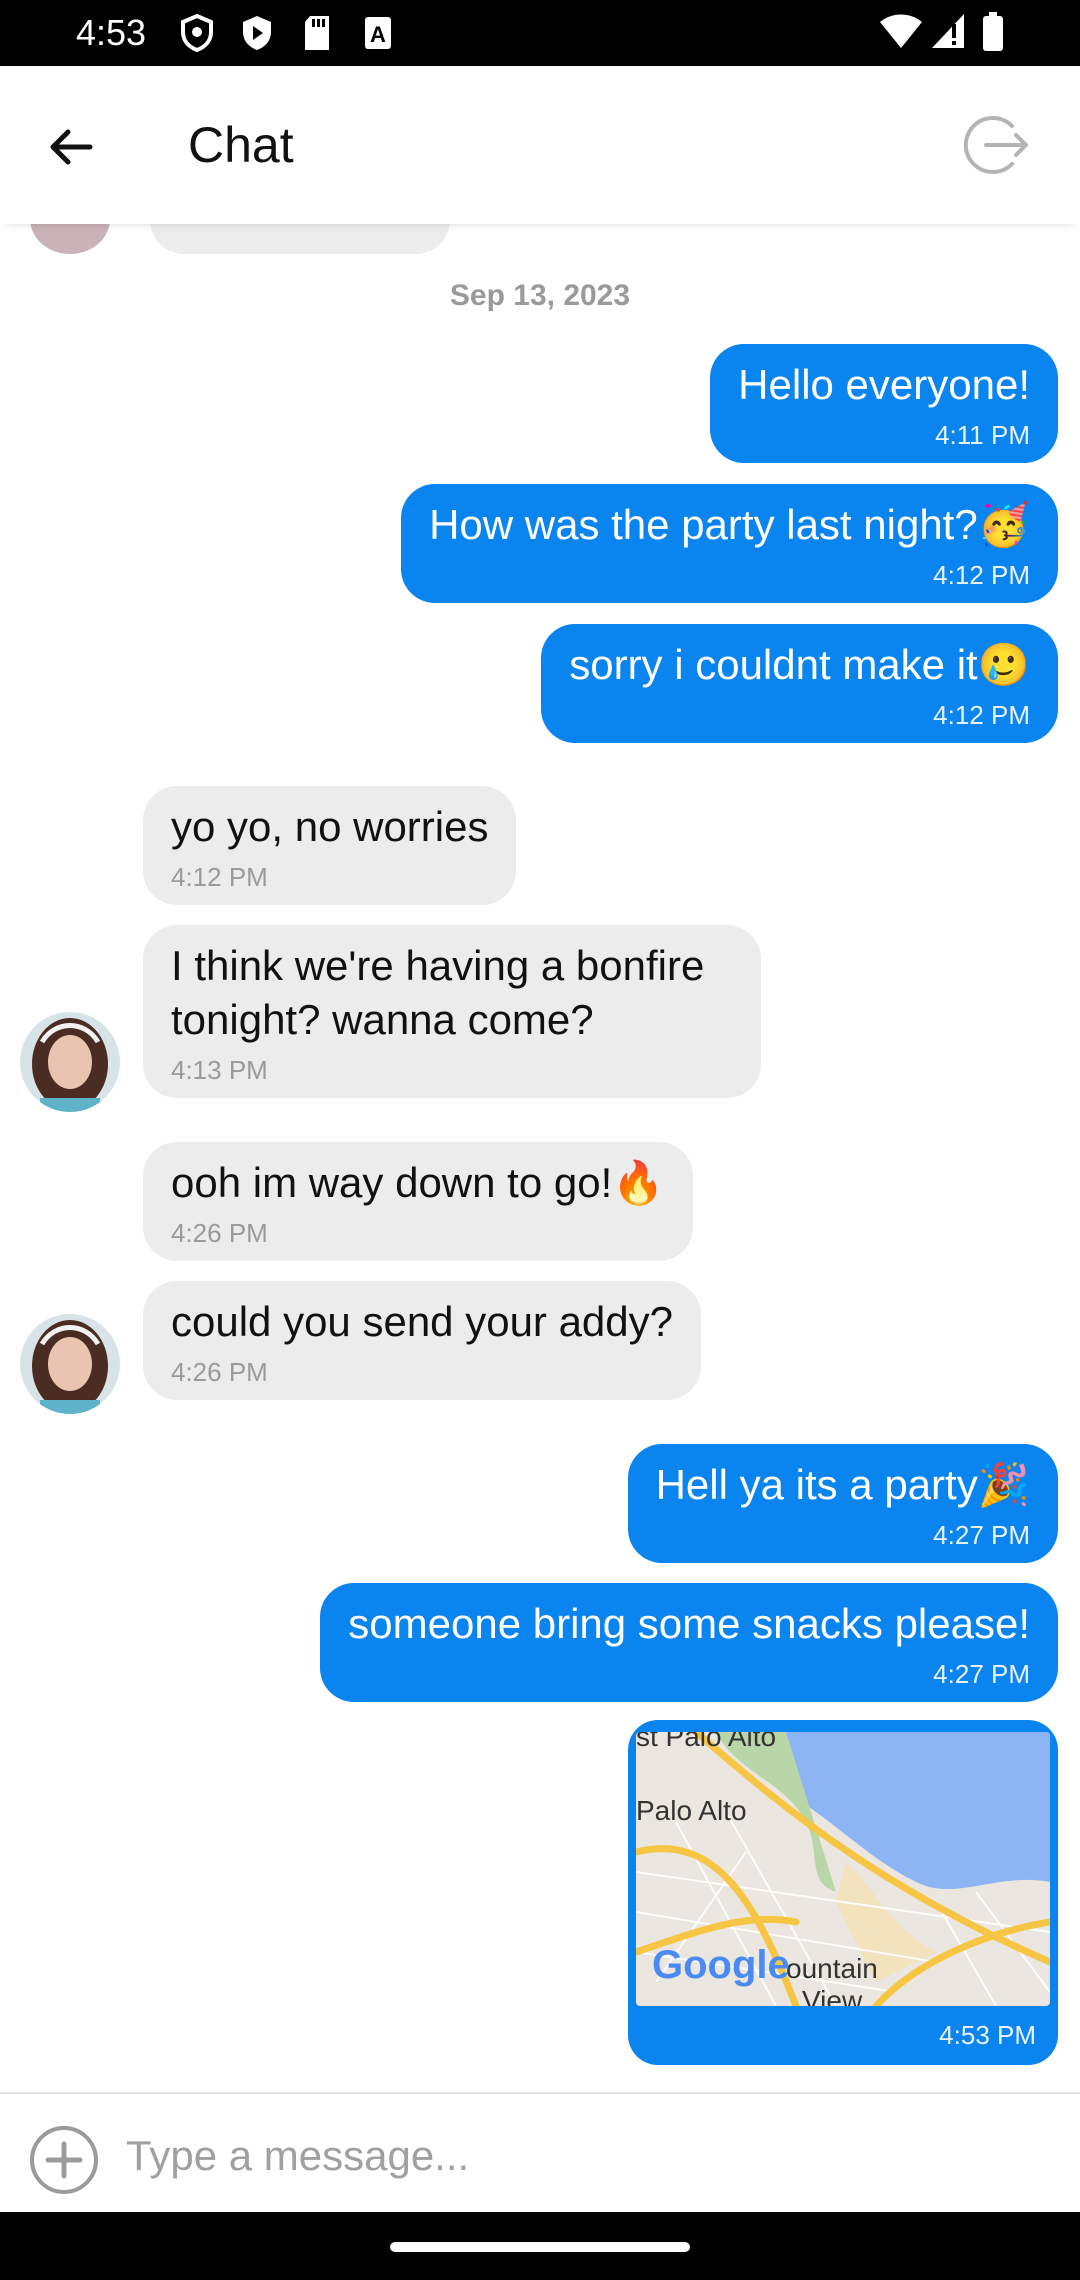 This screenshot has height=2280, width=1080. I want to click on map-label: st Palo Alto, so click(706, 1742).